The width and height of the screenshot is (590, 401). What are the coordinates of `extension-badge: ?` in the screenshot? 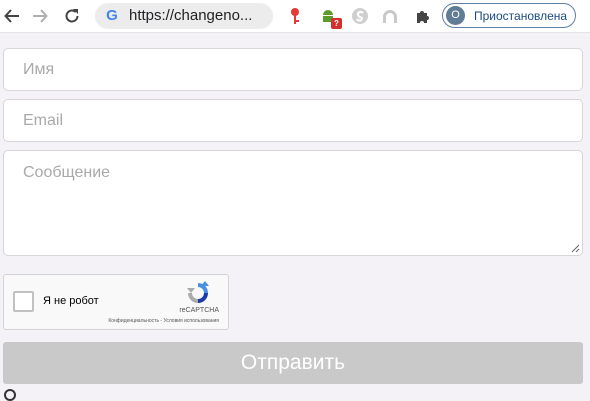 It's located at (336, 23).